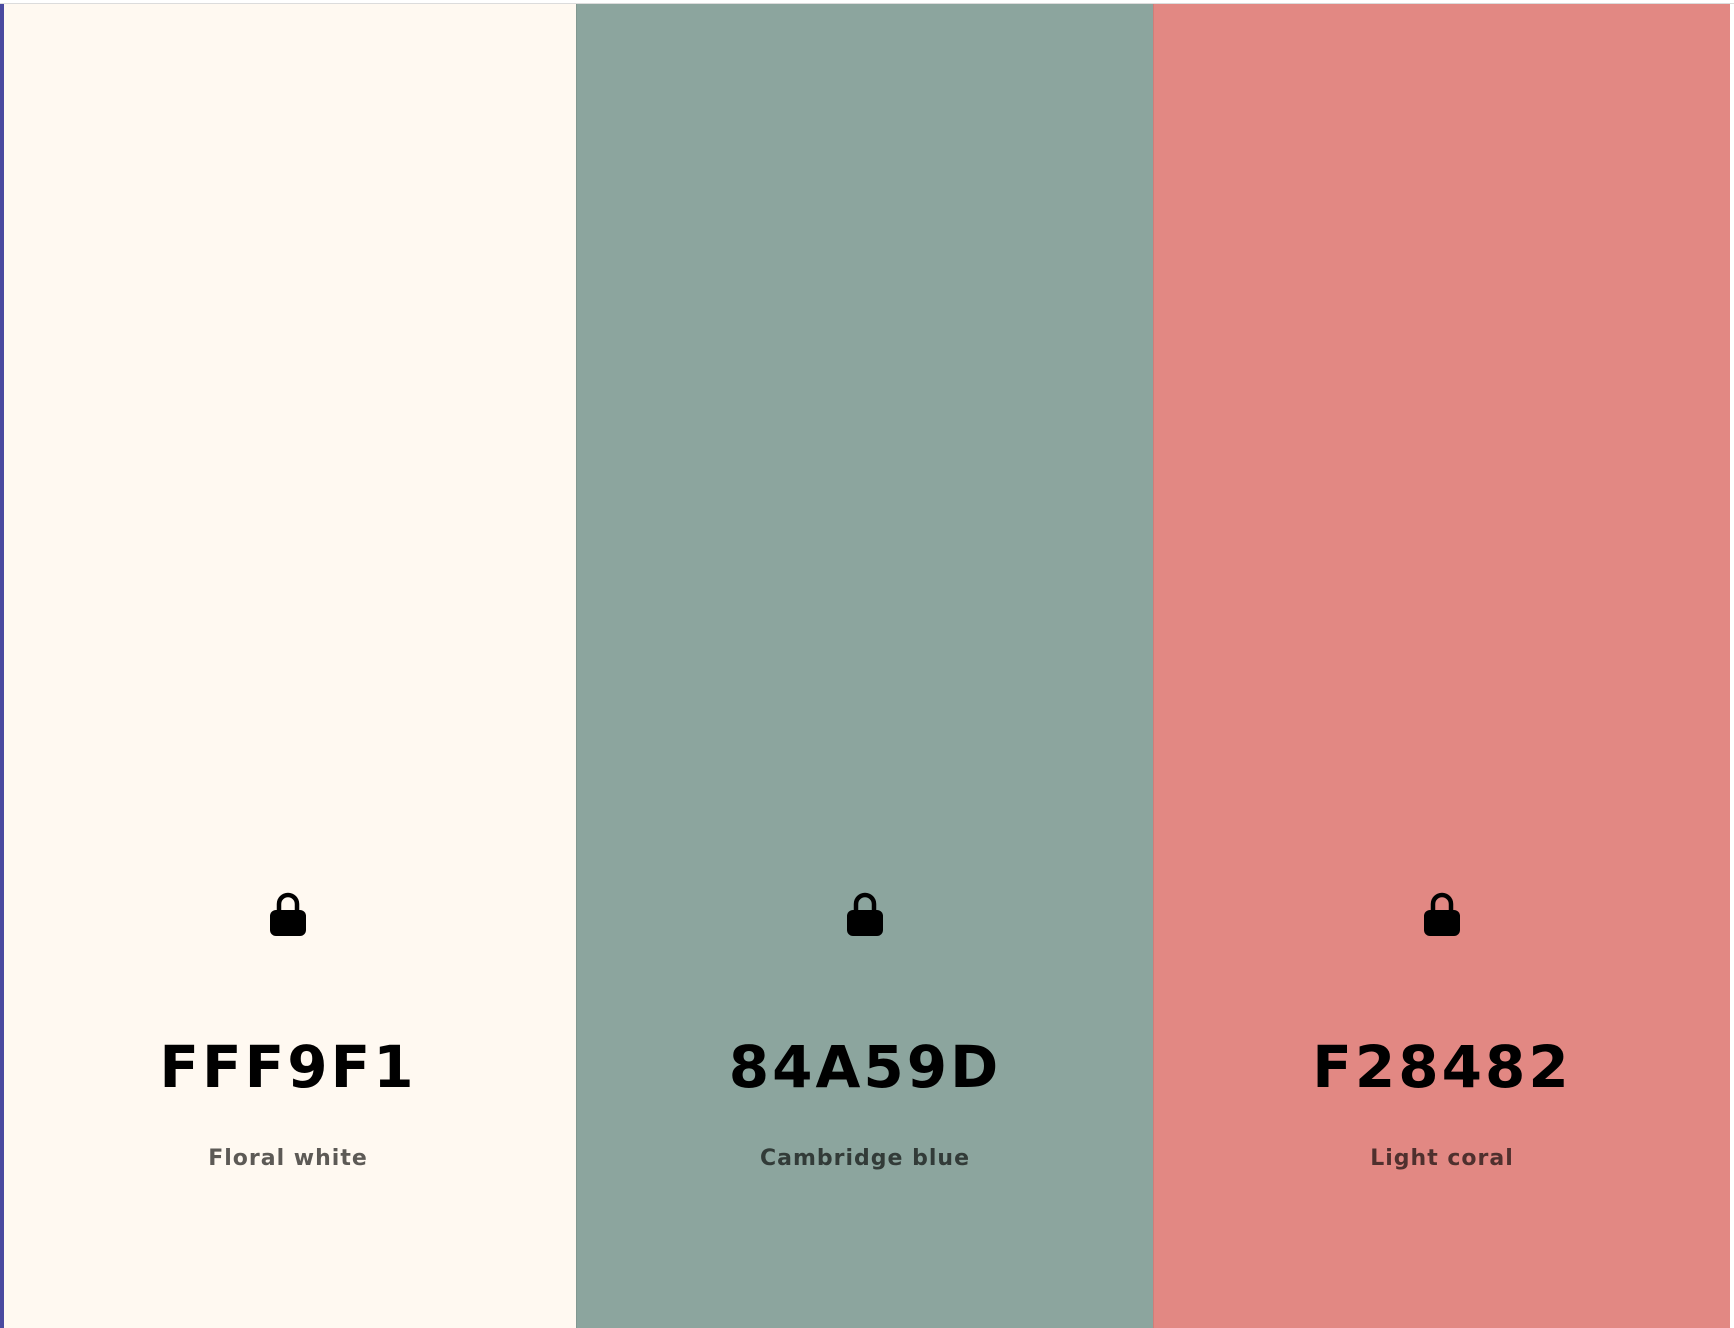  What do you see at coordinates (865, 1067) in the screenshot?
I see `hex-code: 84A59D` at bounding box center [865, 1067].